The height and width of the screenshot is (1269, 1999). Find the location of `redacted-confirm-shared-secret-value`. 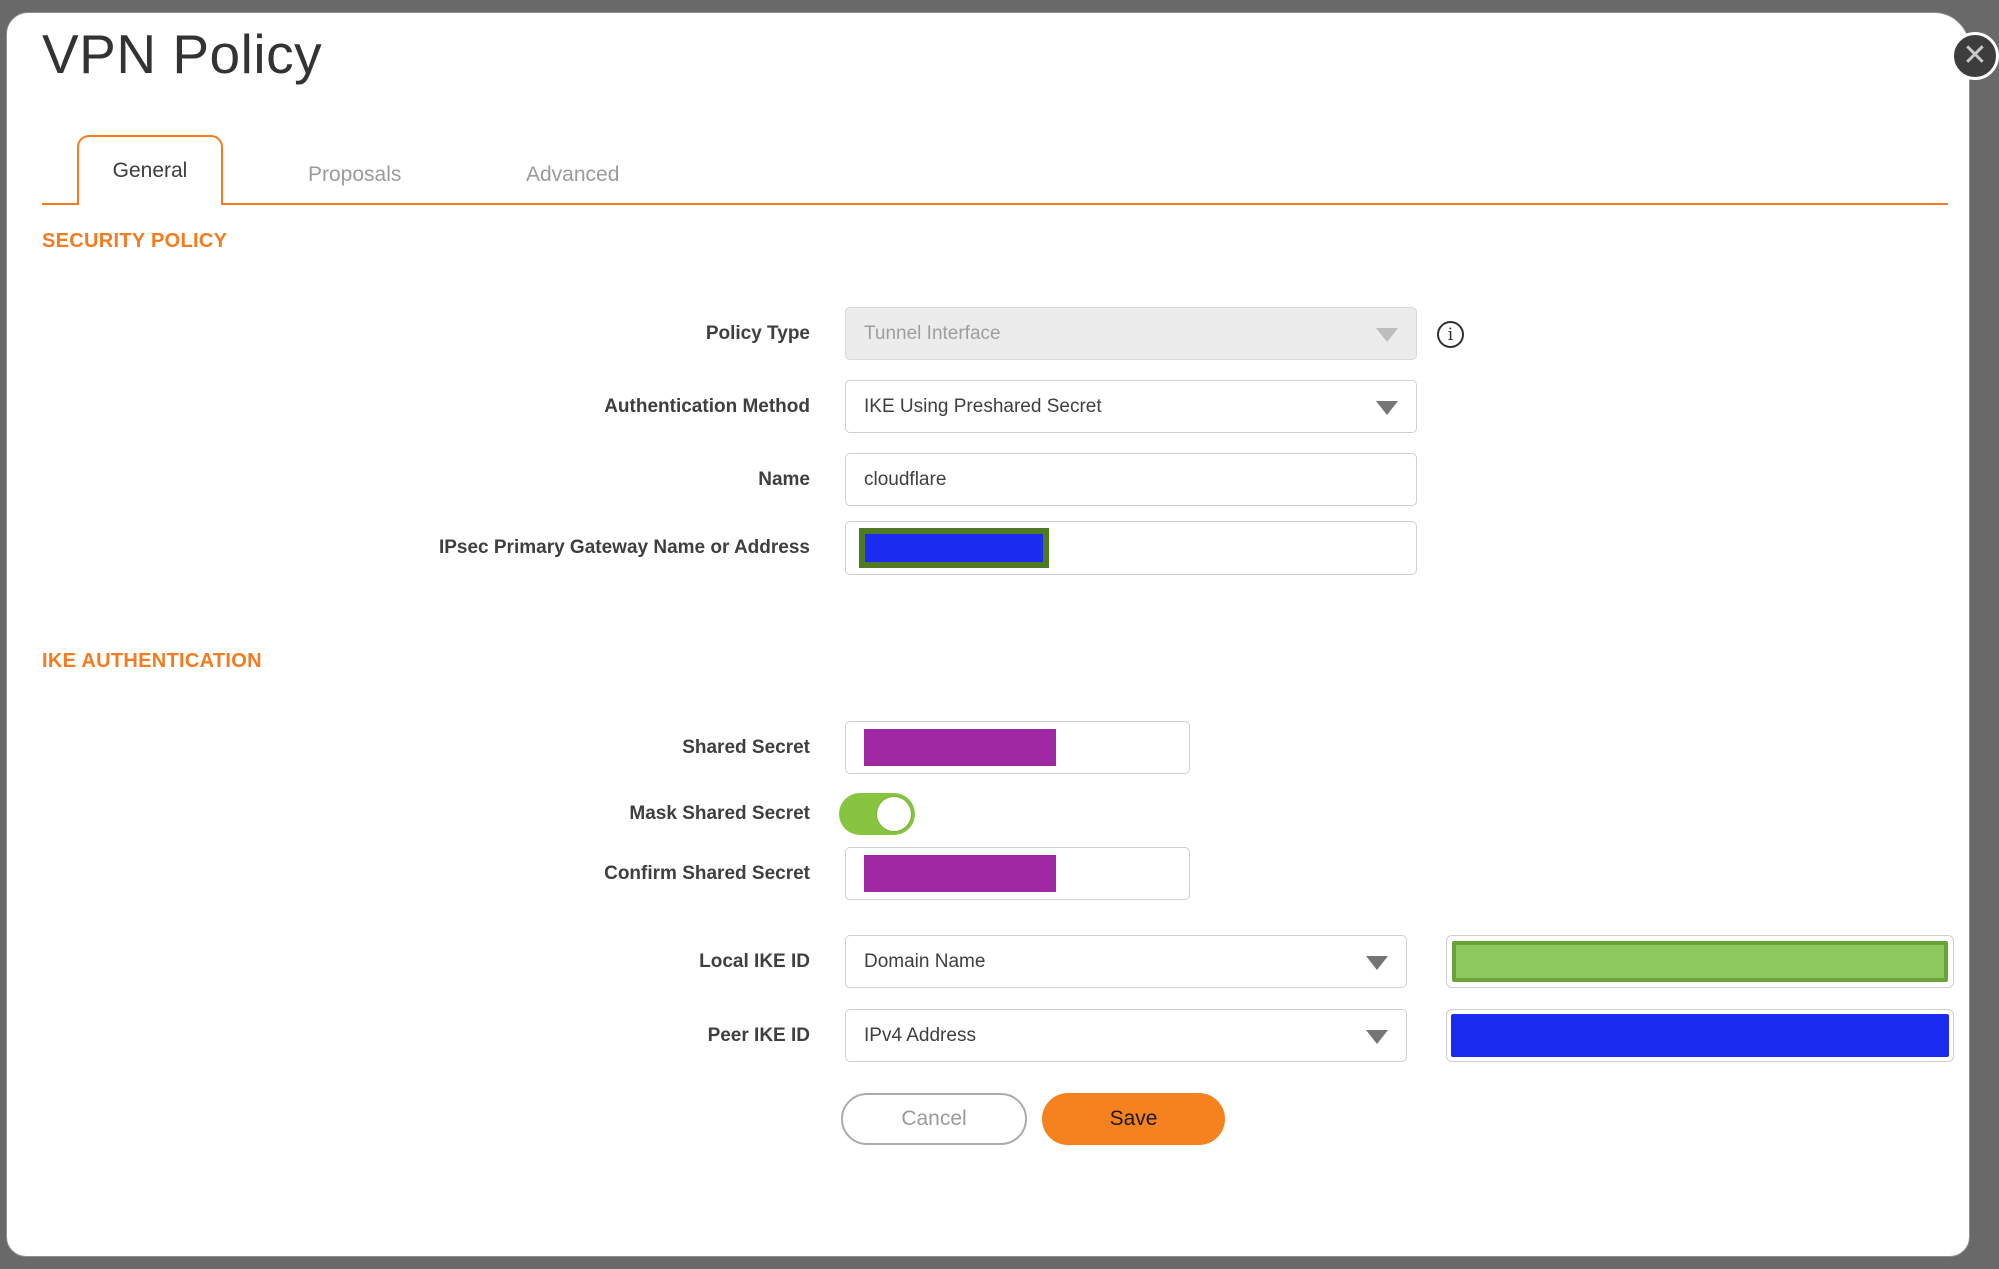

redacted-confirm-shared-secret-value is located at coordinates (960, 873).